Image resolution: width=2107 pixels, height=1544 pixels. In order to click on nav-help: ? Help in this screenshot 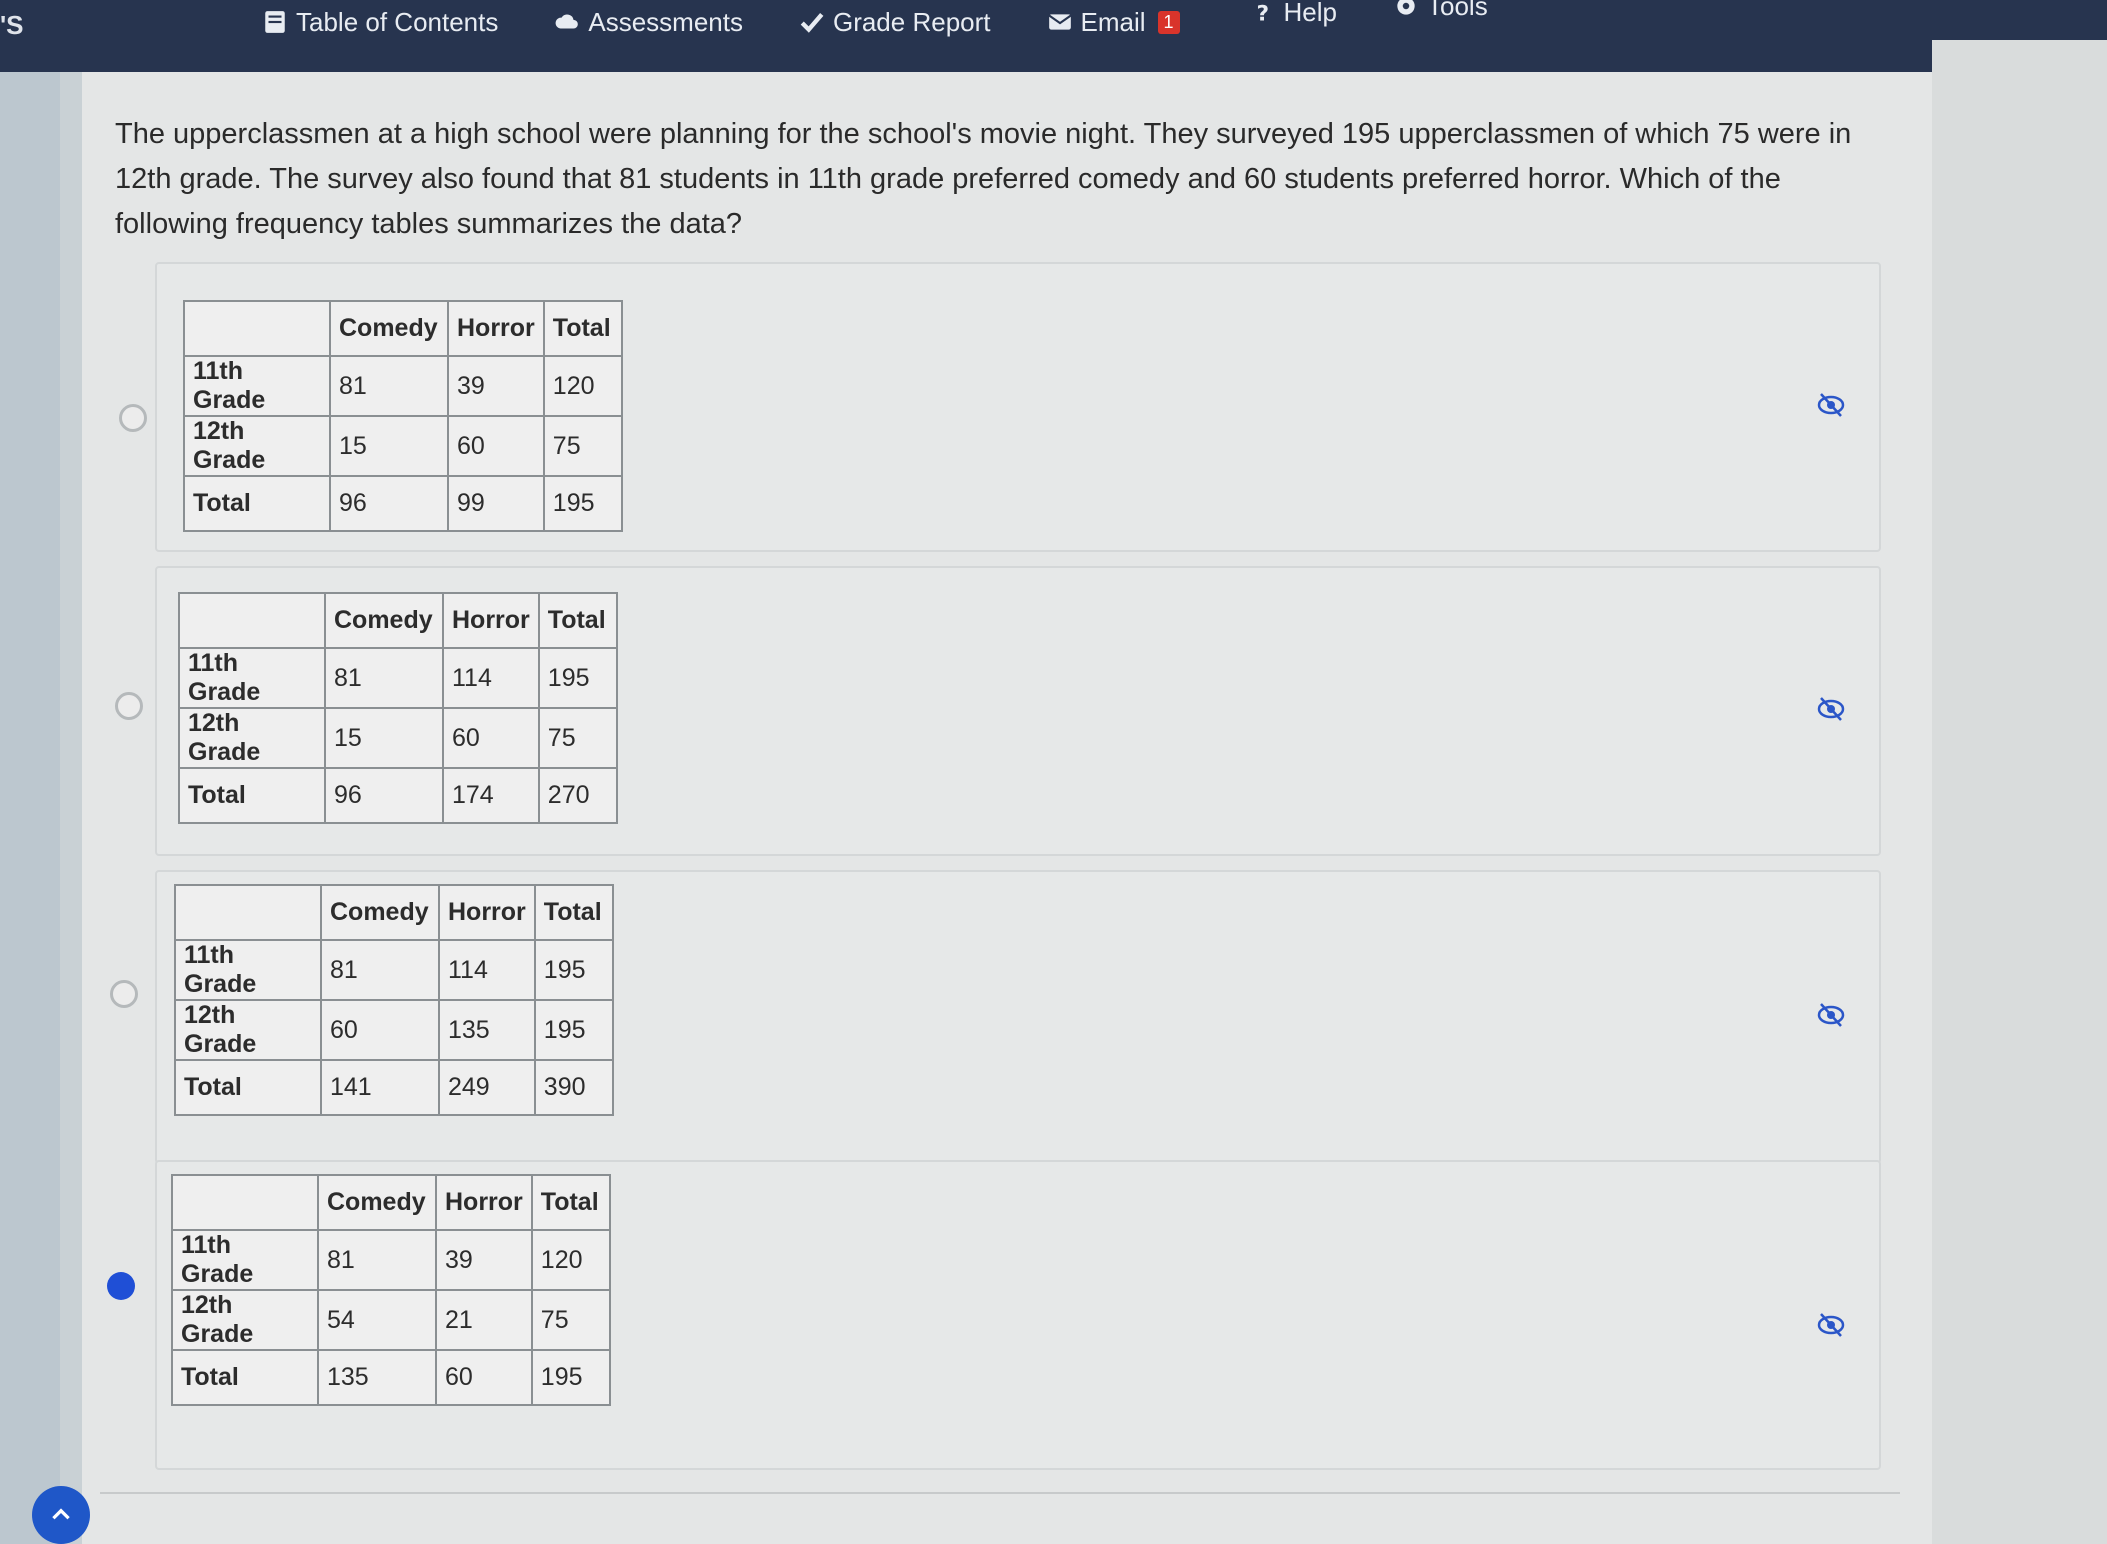, I will do `click(1293, 15)`.